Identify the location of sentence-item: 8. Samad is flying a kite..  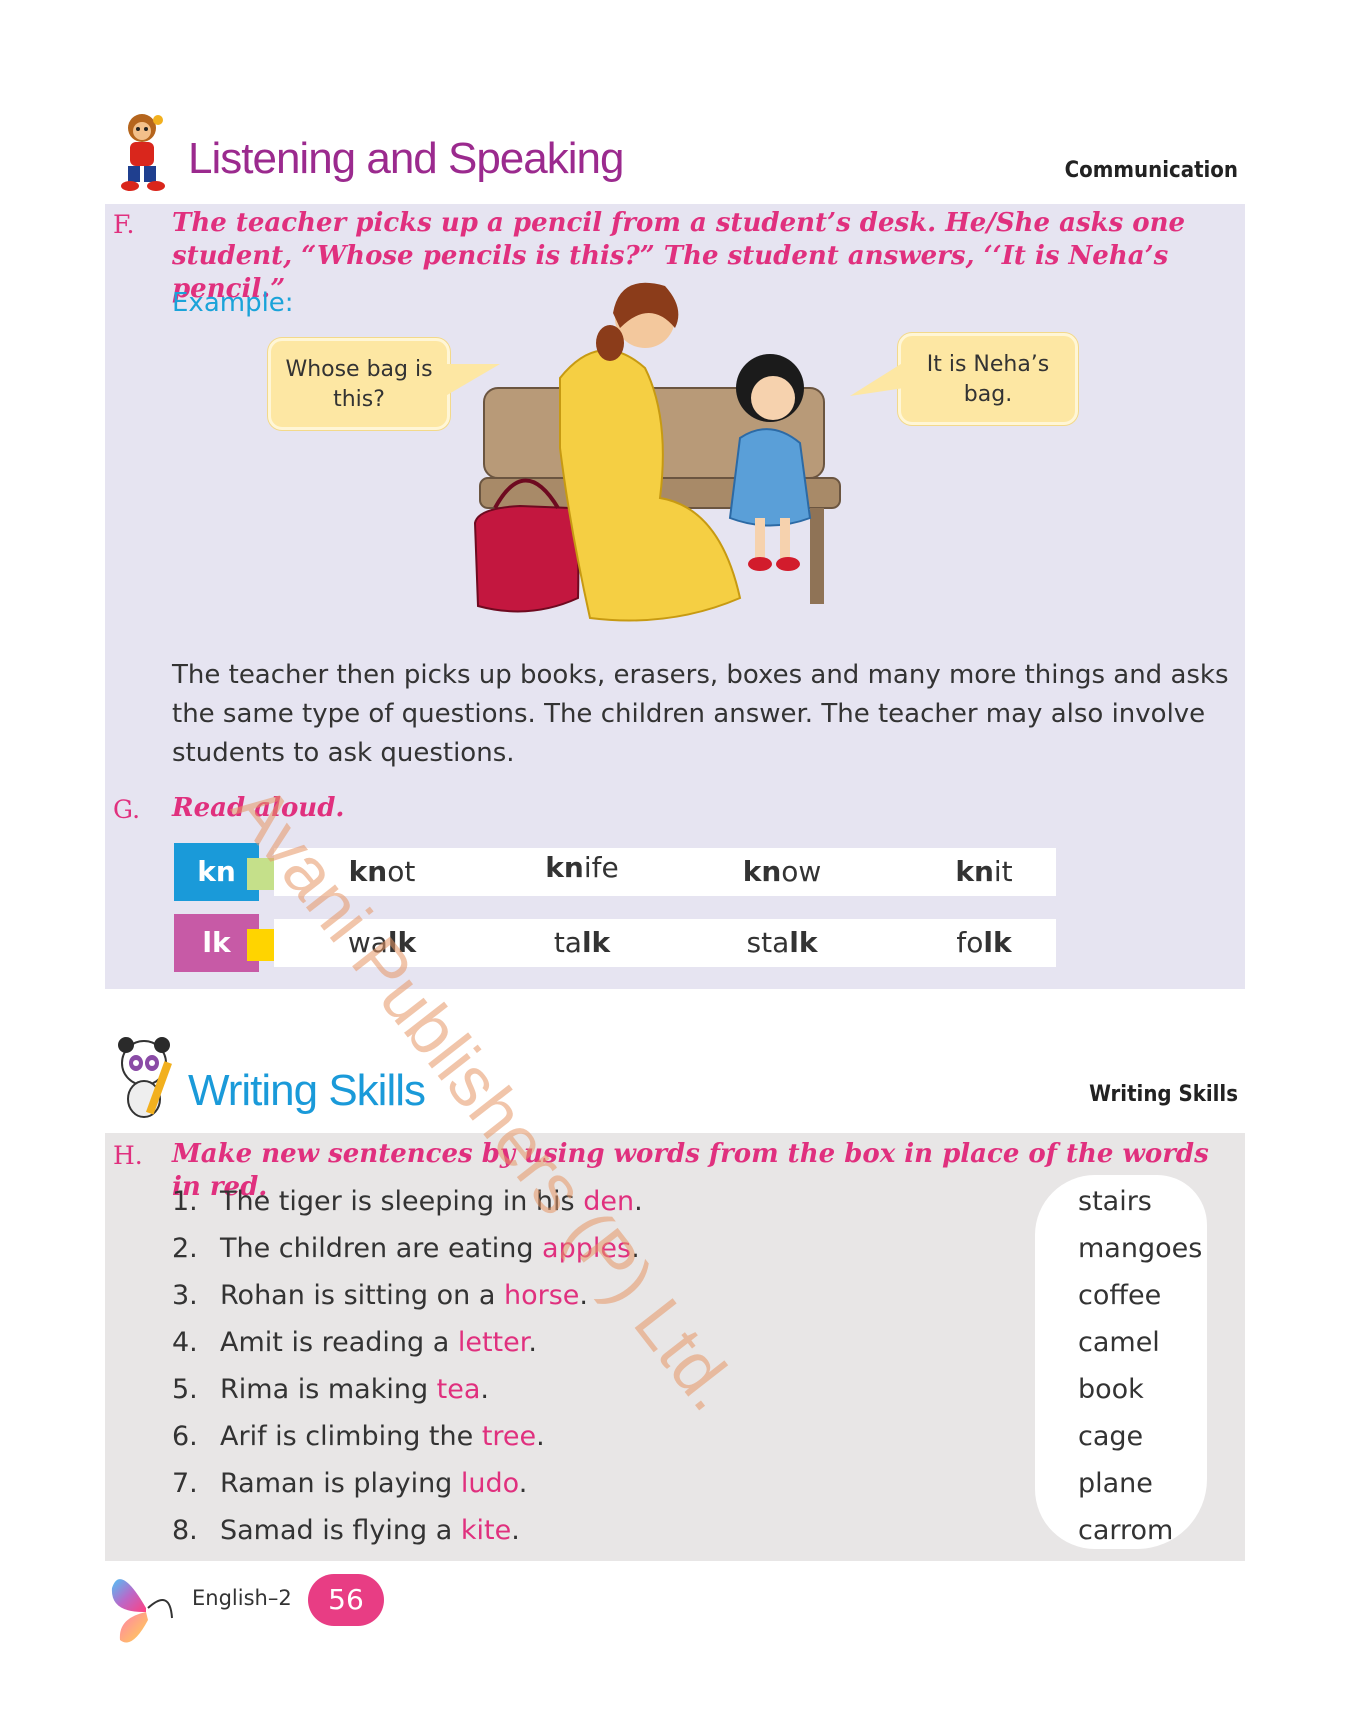
(346, 1530).